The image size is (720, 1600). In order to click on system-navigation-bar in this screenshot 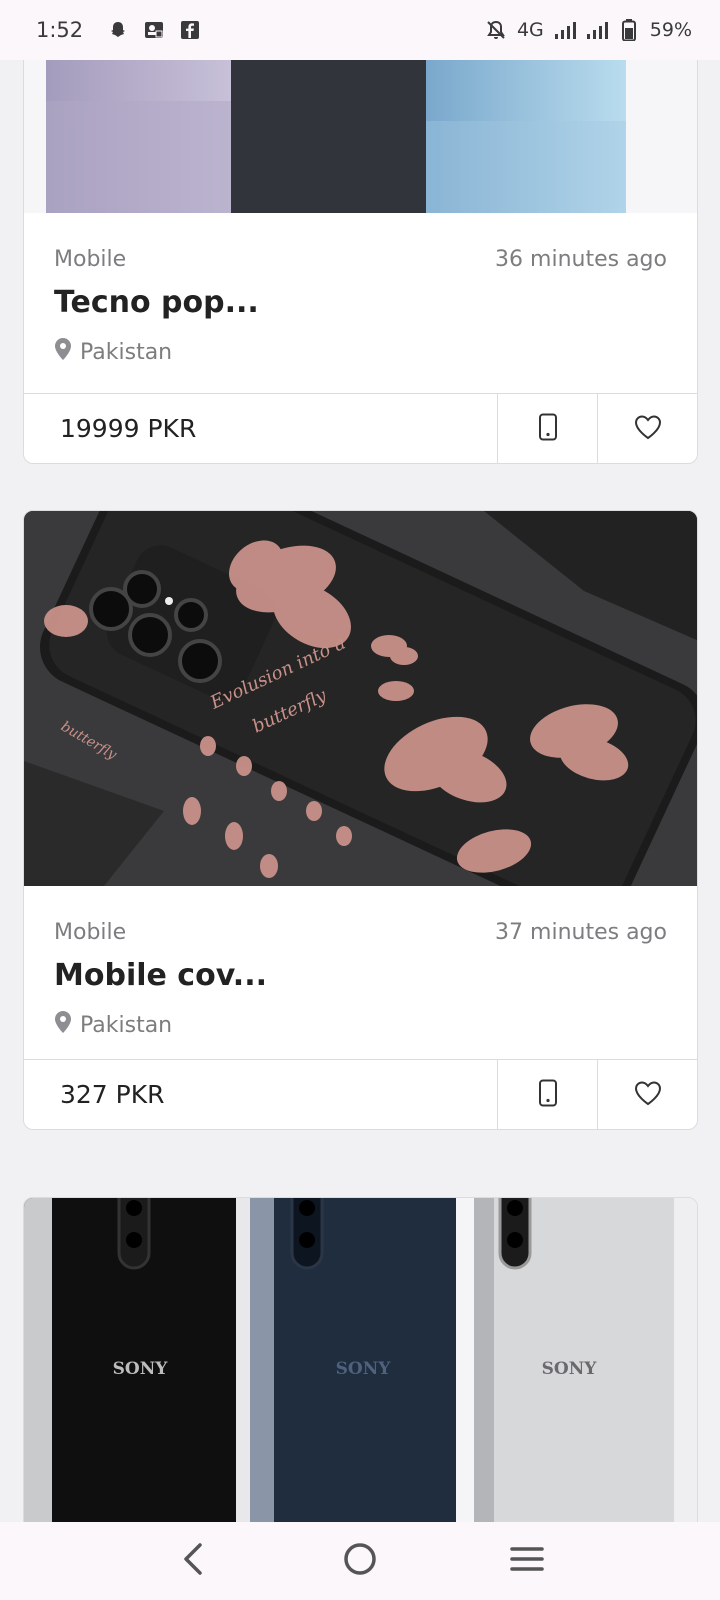, I will do `click(360, 1561)`.